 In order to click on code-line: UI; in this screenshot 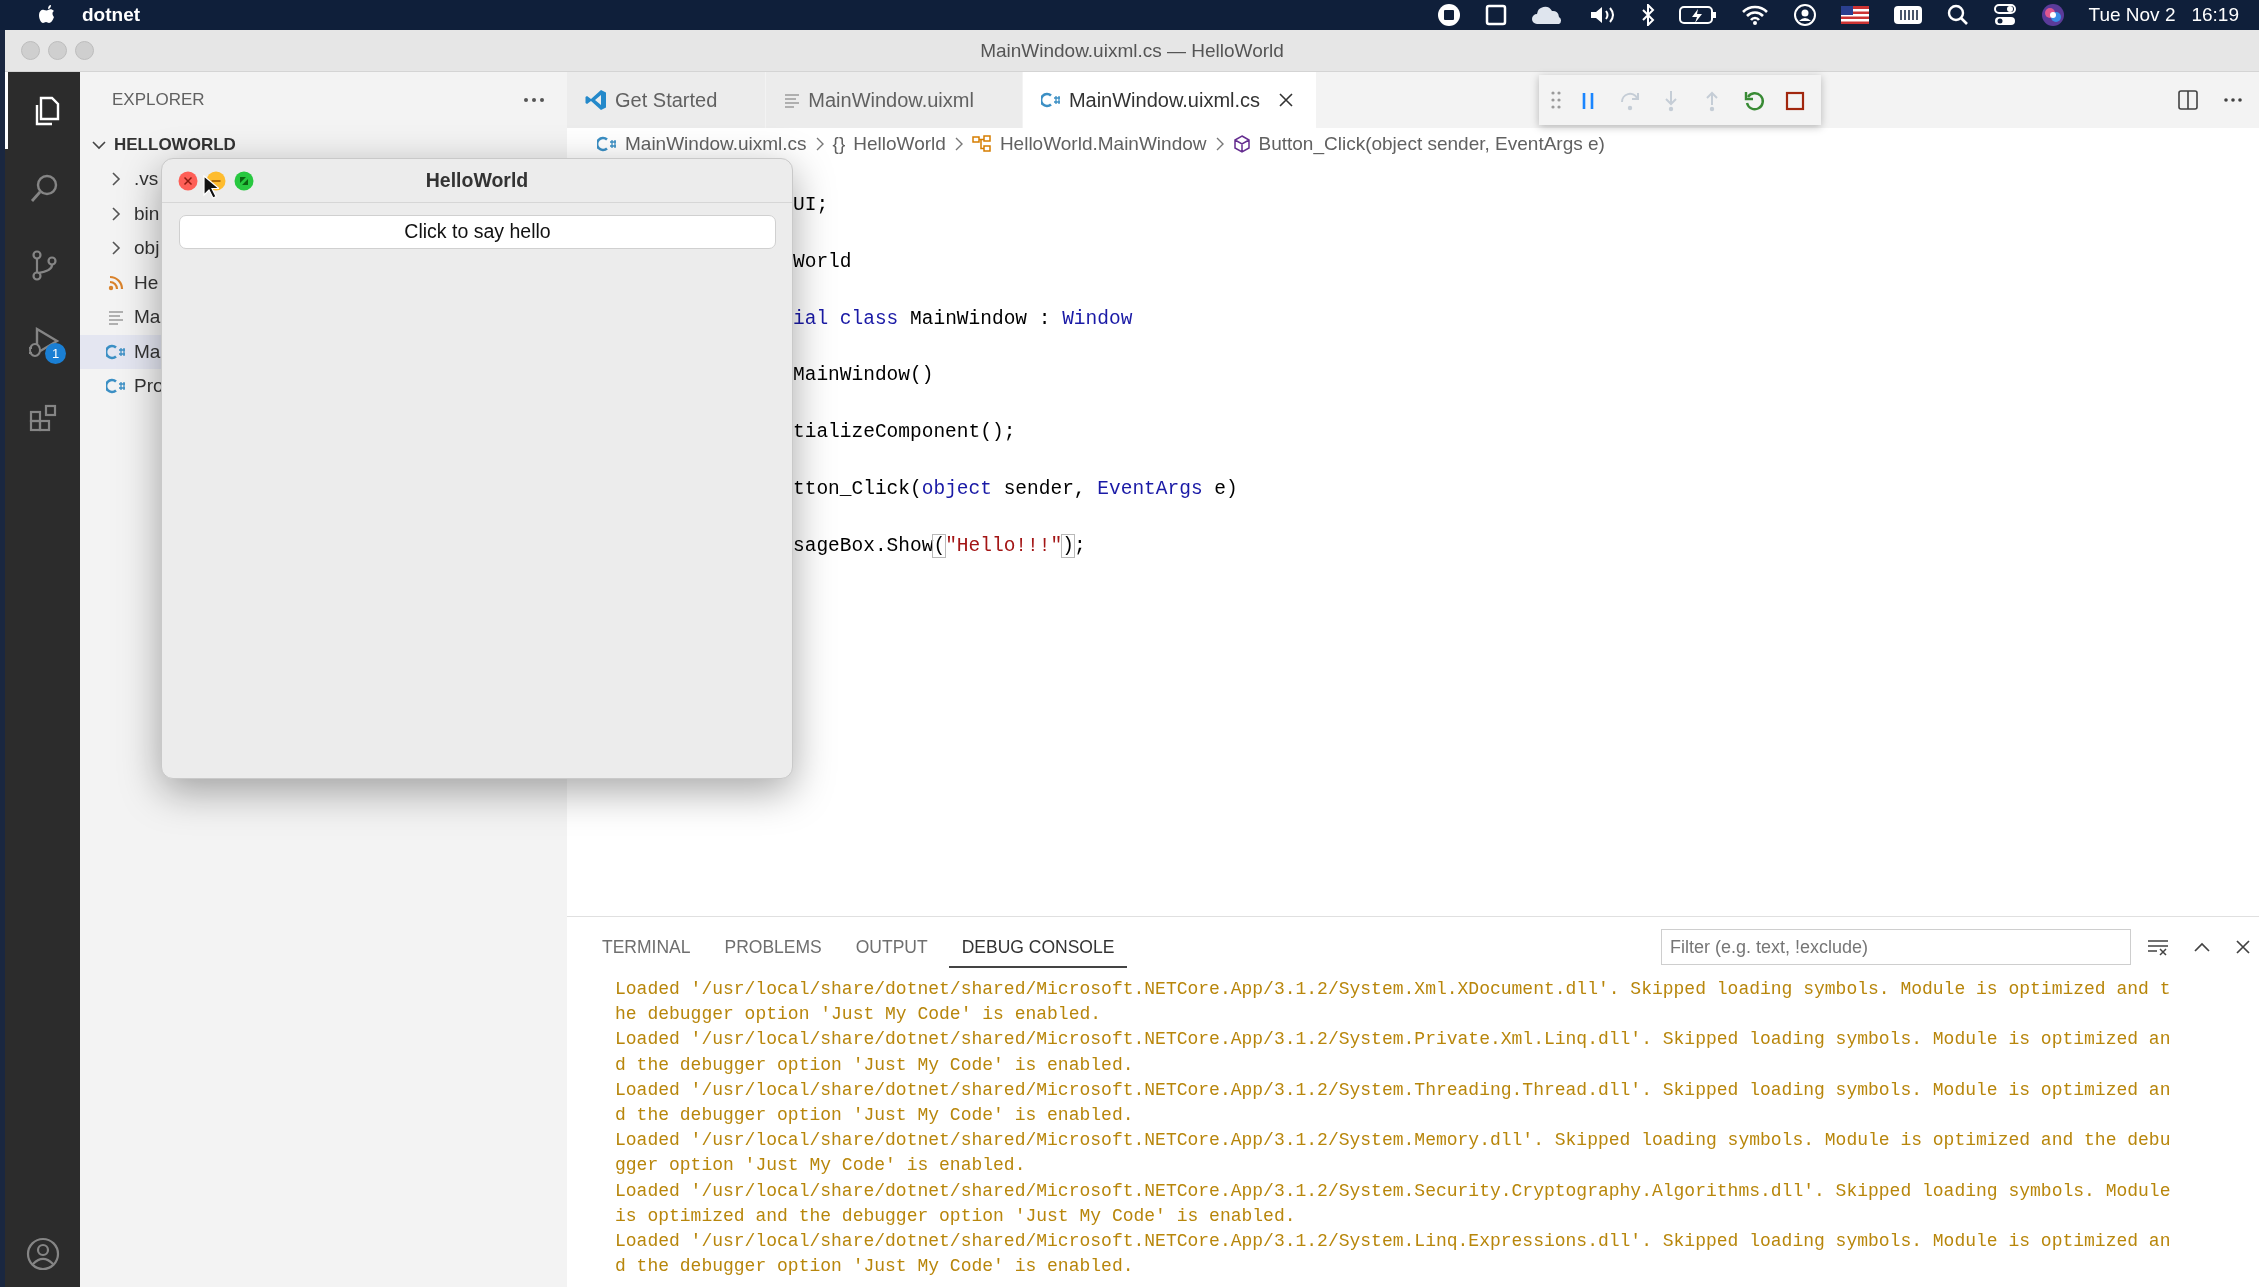, I will do `click(811, 205)`.